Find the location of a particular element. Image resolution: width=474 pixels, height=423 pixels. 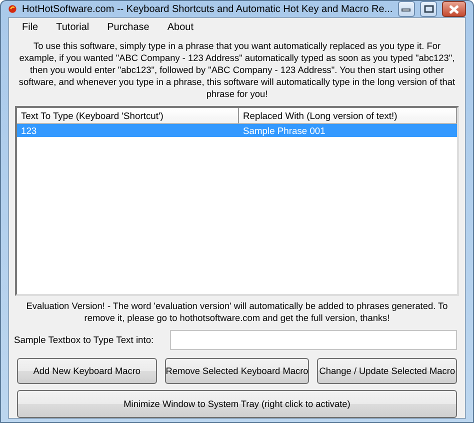

instructions-text: To use this software, simply type in a phrase that you want automatically replaced as you type it. For example, if you wanted "ABC Company - 123 Address" automatically typed as soon as you typed "abc123", then you would enter "abc123", followed by "ABC Company - 123 Address". You then start using other software, and whenever you type in a phrase, this software will automatically type in the long version of that phrase for you! is located at coordinates (237, 70).